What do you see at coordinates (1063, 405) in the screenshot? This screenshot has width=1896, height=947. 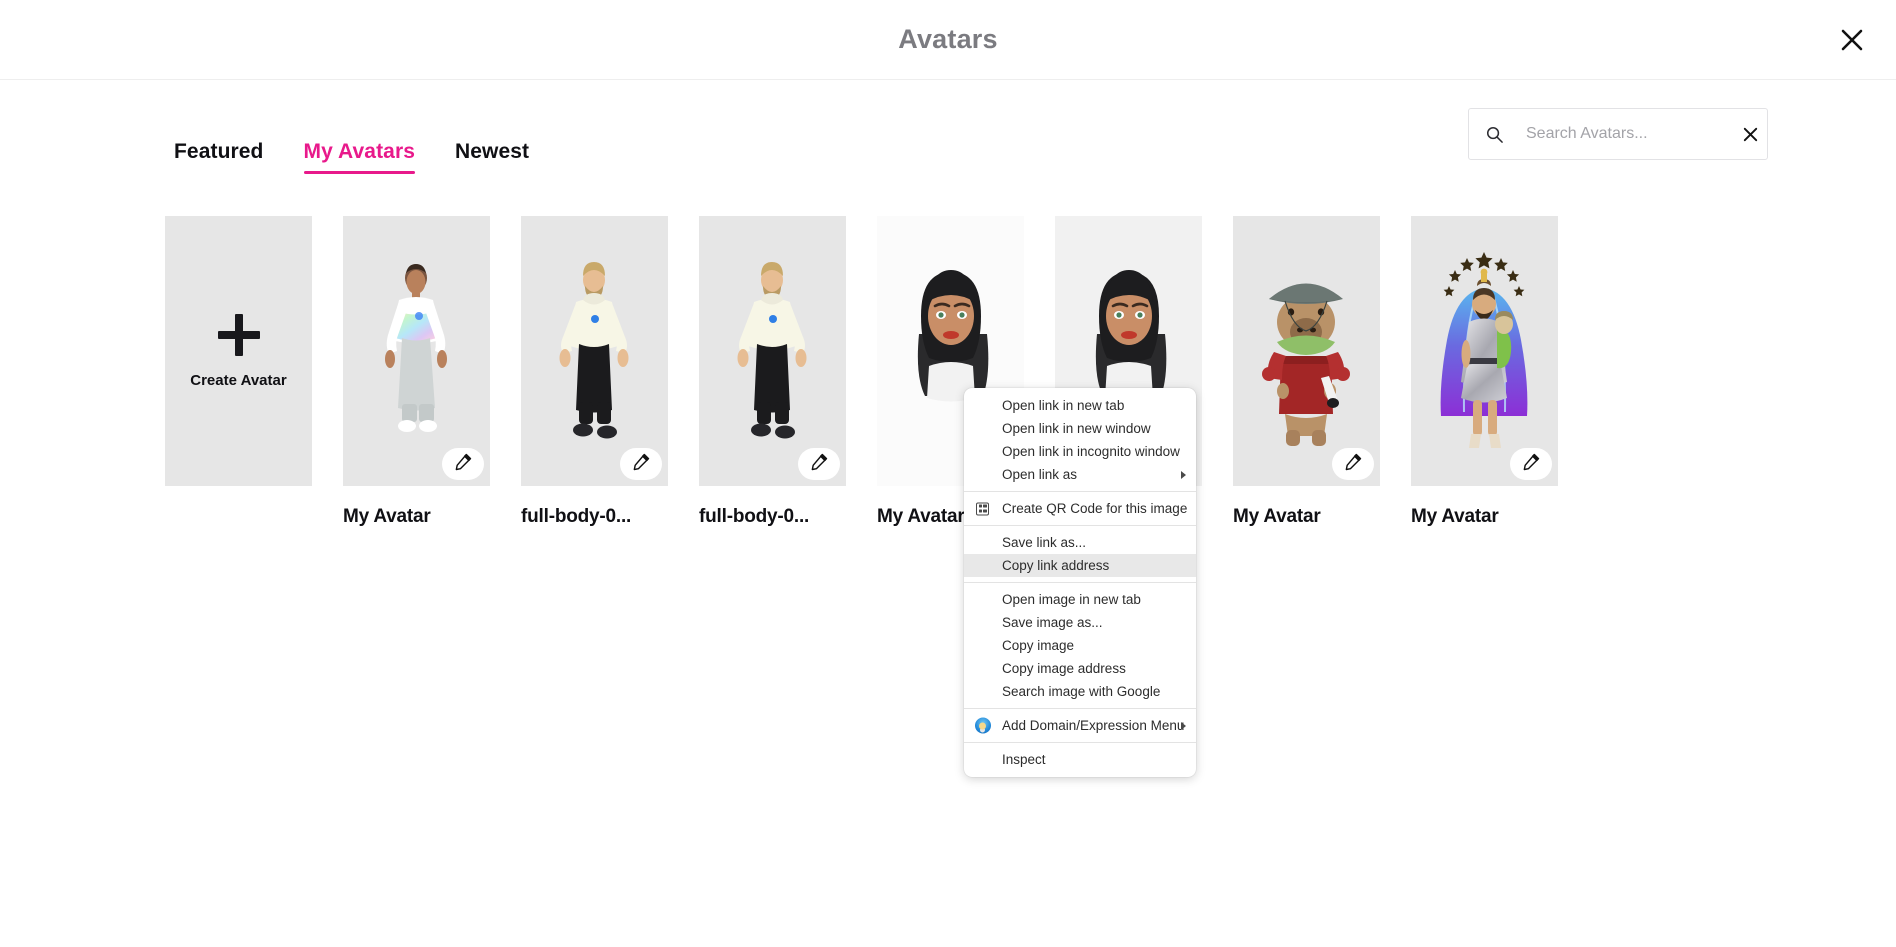 I see `context-menu-item-label: Open link in new tab` at bounding box center [1063, 405].